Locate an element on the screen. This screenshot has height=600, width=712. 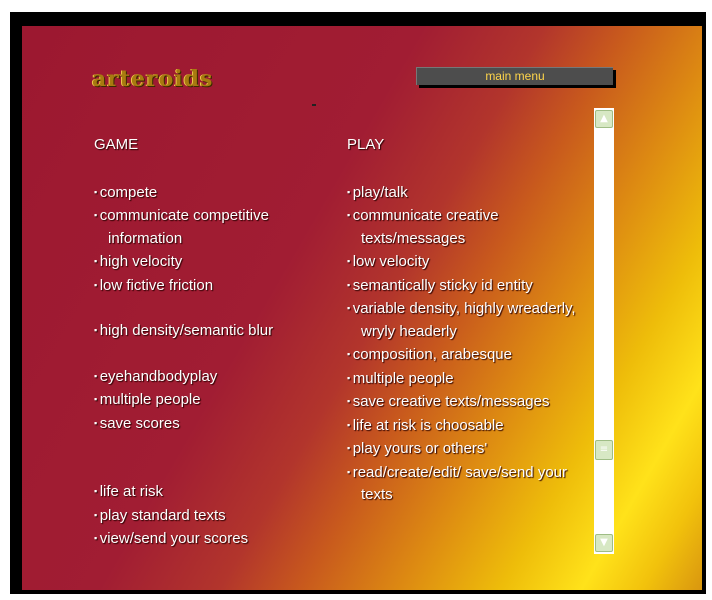
play-item: play yours or others' is located at coordinates (467, 449).